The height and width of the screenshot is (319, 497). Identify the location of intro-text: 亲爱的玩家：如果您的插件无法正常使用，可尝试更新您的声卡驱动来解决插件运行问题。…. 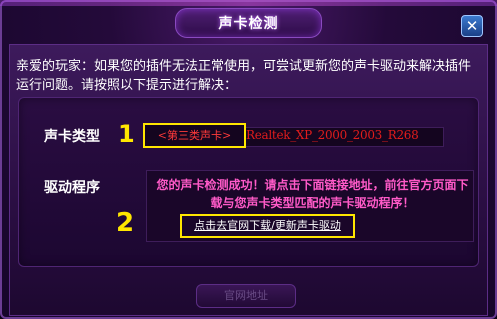
(244, 76).